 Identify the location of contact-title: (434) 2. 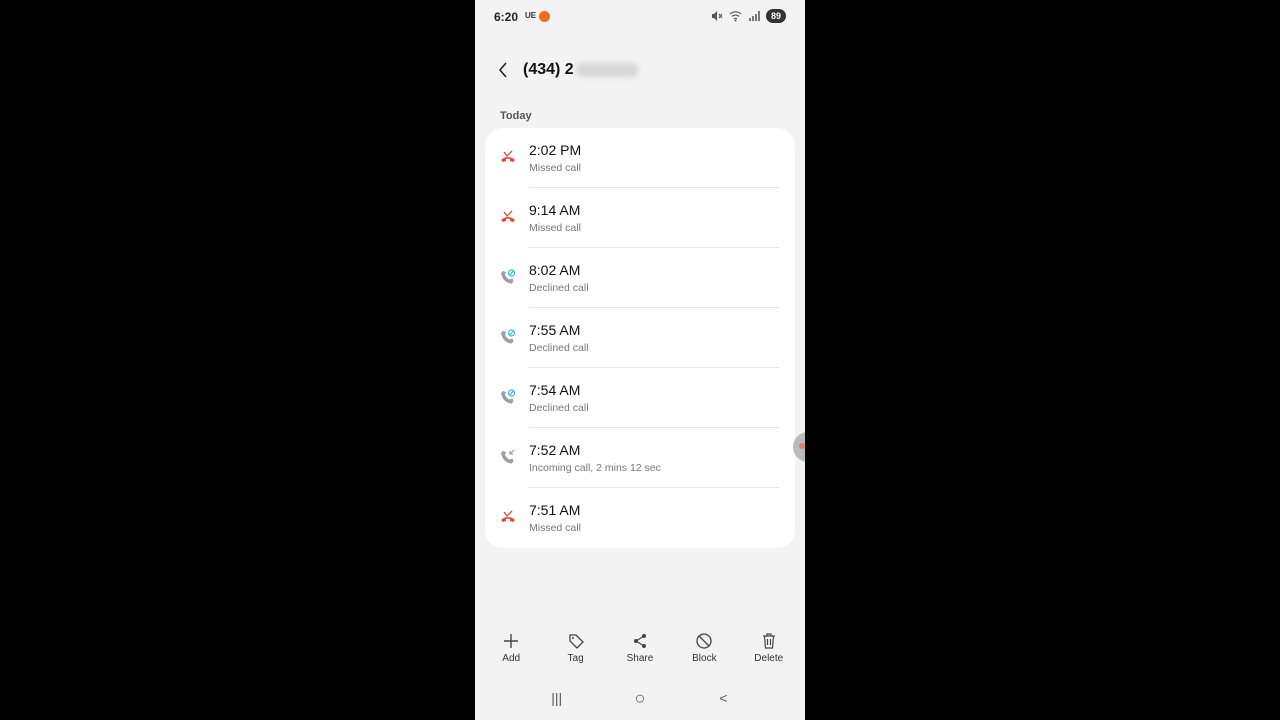
(580, 70).